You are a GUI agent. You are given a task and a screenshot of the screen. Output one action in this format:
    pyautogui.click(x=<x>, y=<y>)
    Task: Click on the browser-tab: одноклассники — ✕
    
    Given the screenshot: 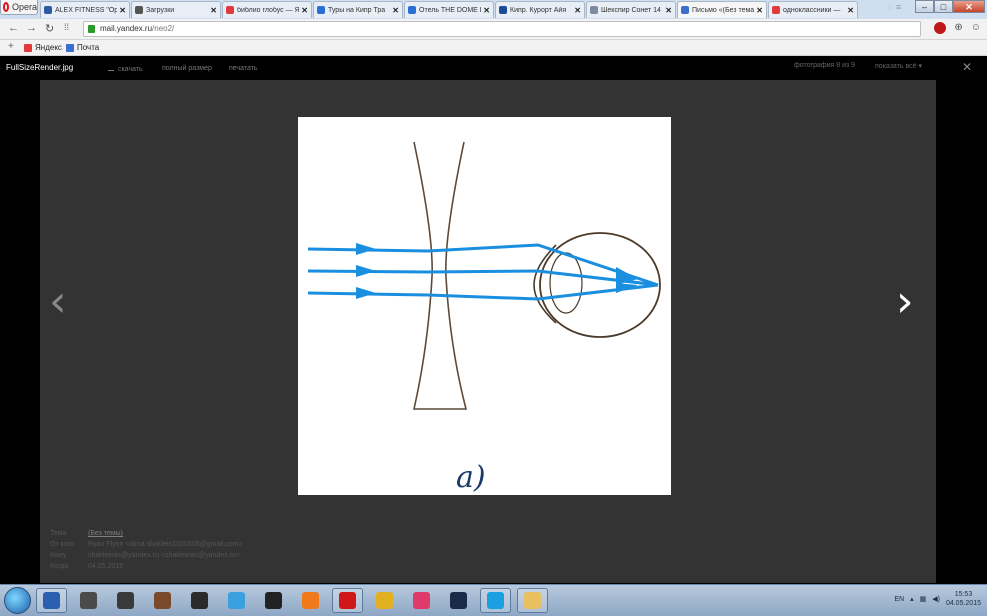 What is the action you would take?
    pyautogui.click(x=813, y=9)
    